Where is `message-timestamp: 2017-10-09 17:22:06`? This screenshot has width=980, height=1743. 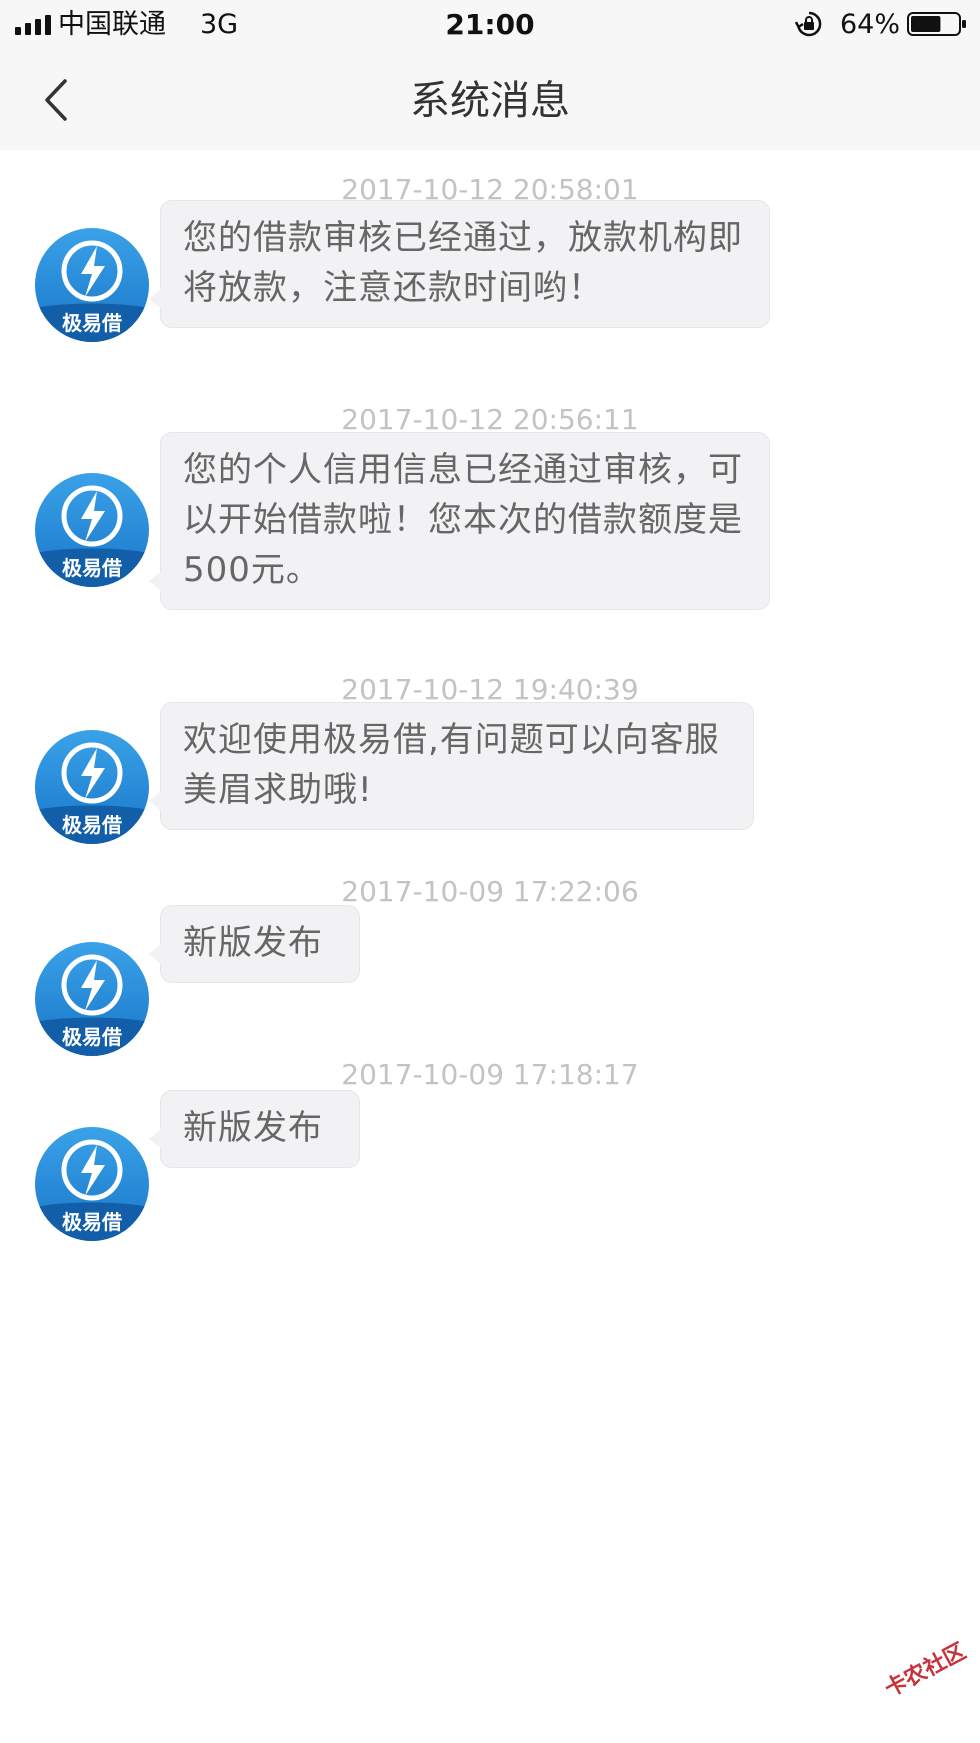 message-timestamp: 2017-10-09 17:22:06 is located at coordinates (490, 891).